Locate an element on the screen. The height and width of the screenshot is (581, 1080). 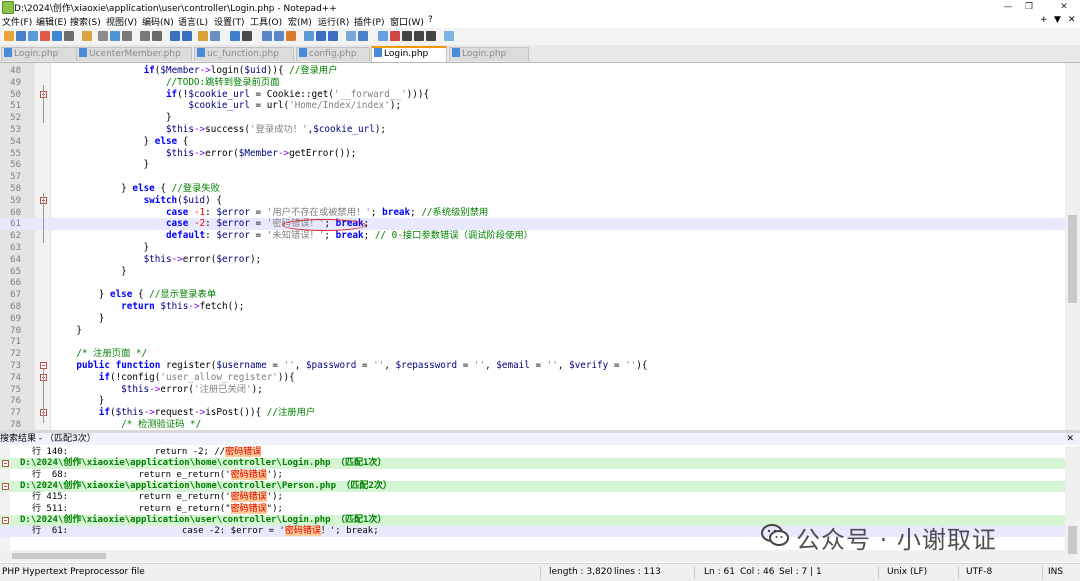
cut-icon is located at coordinates (103, 36).